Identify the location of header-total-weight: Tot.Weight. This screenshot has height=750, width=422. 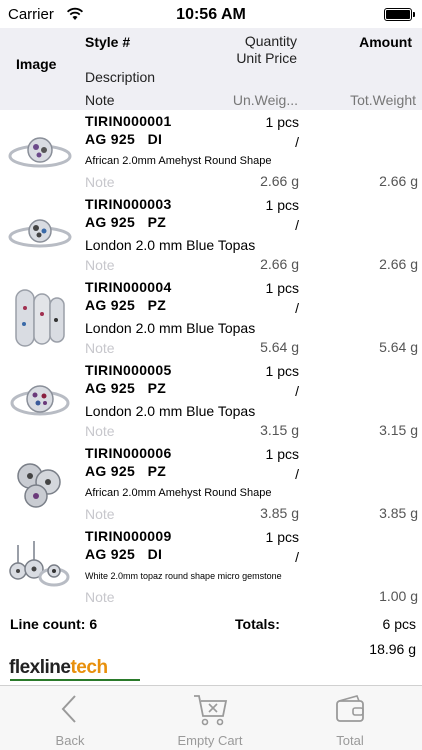
(383, 100).